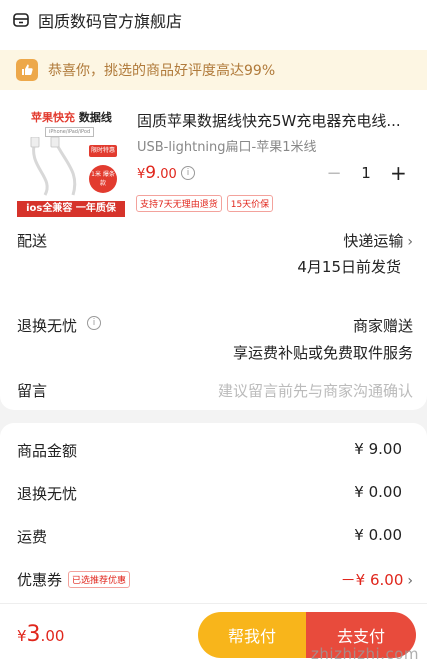  What do you see at coordinates (94, 323) in the screenshot?
I see `returns-info-icon: i` at bounding box center [94, 323].